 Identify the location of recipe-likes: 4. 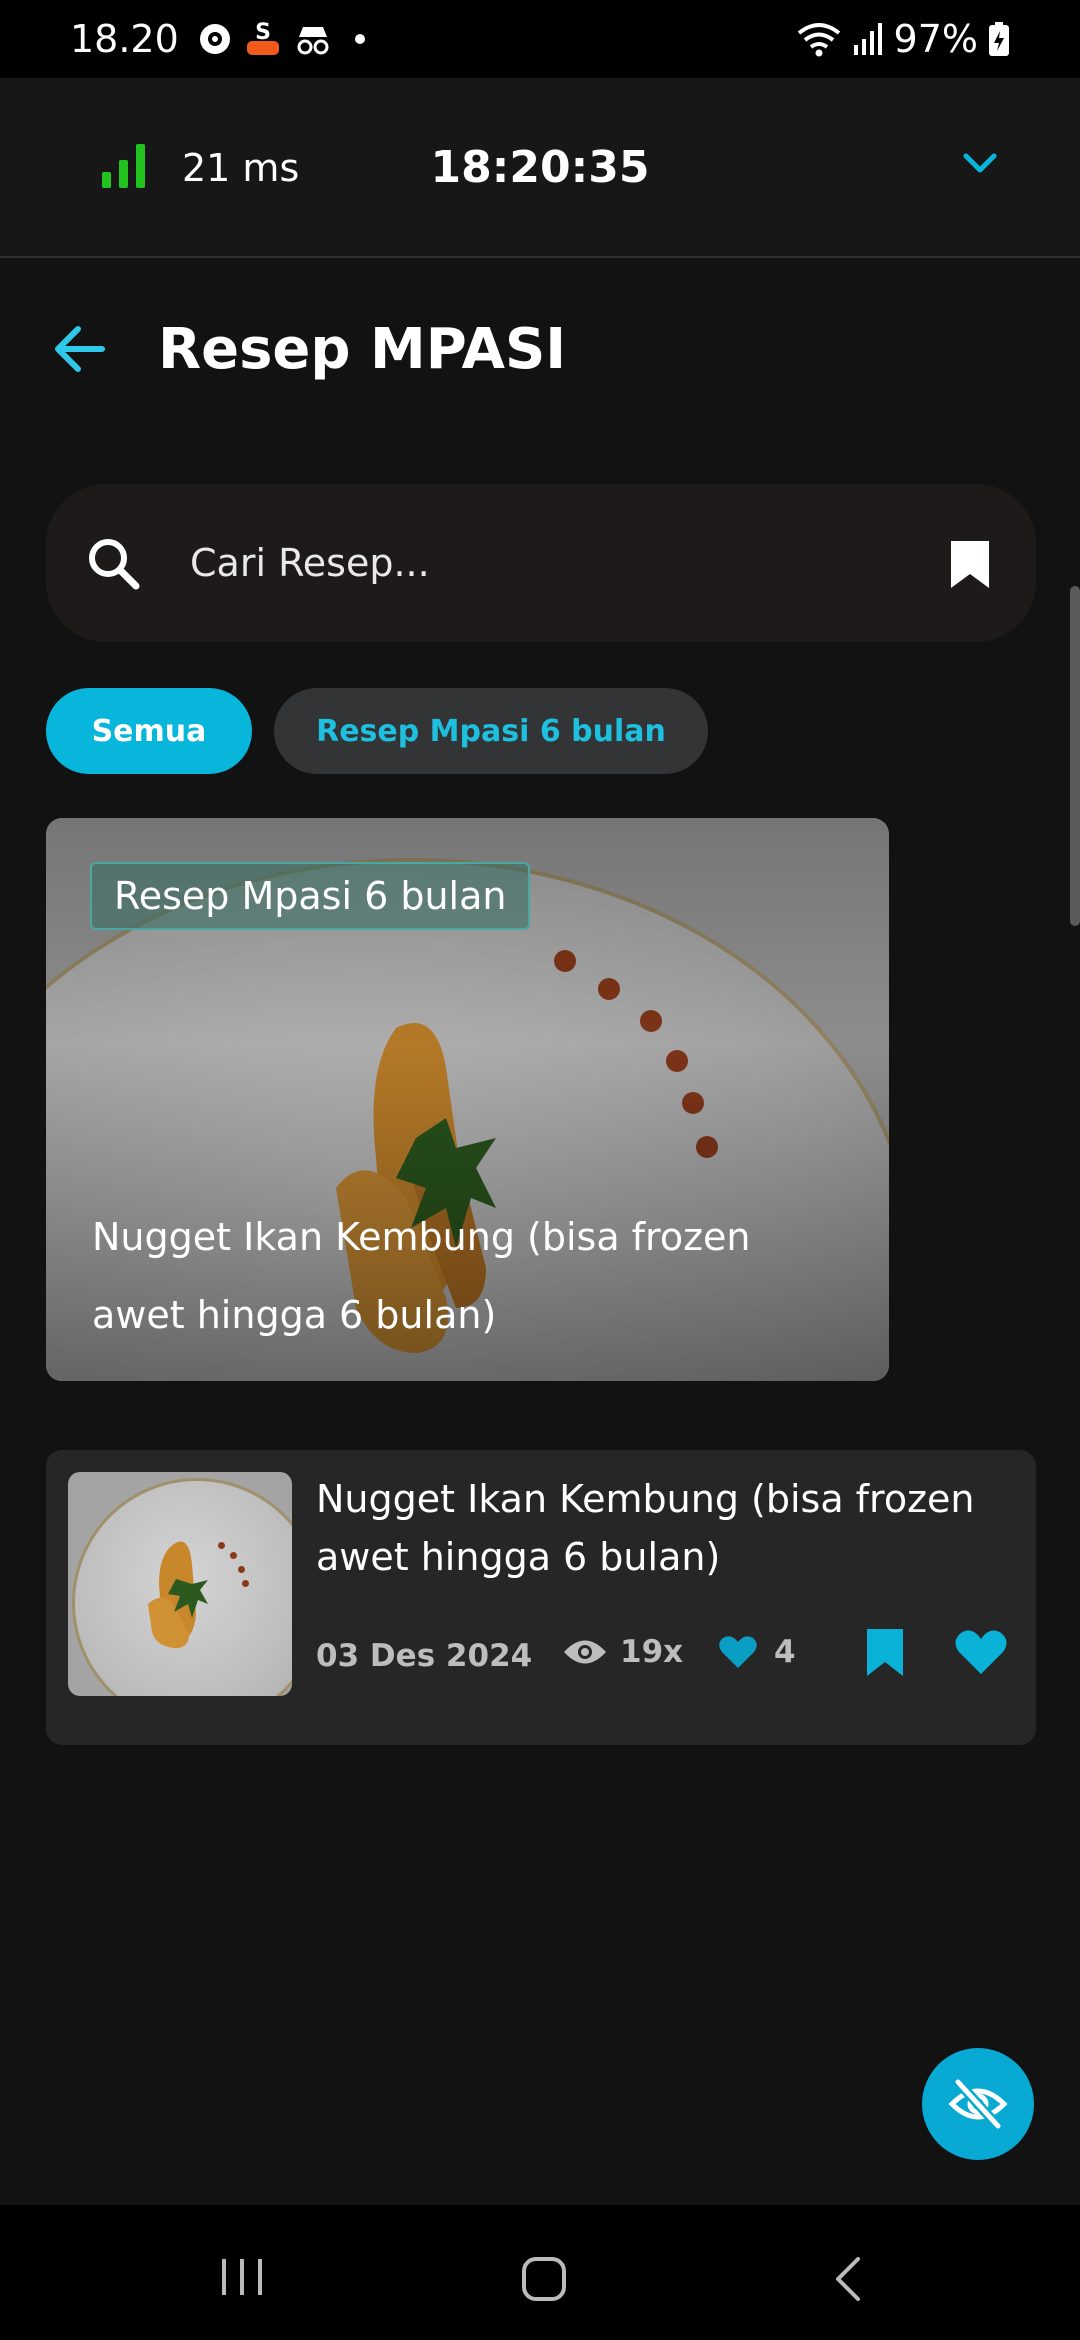
(757, 1652).